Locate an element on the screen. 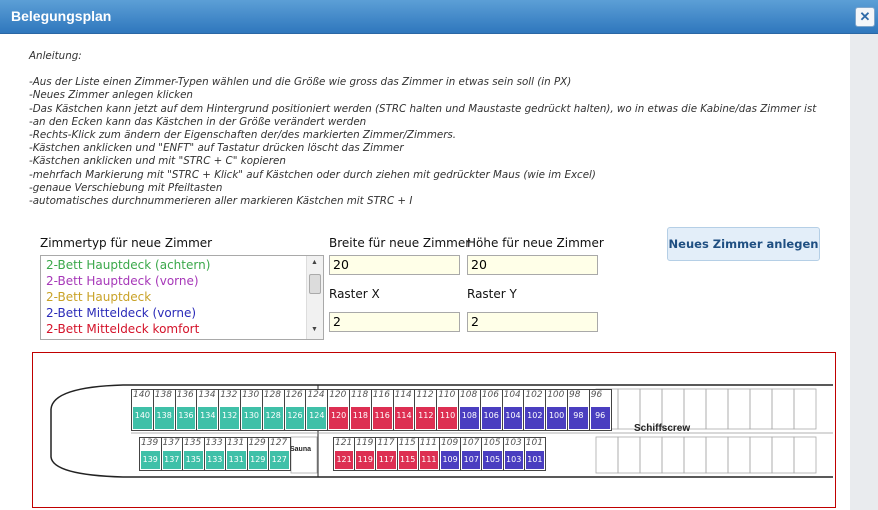 Image resolution: width=878 pixels, height=510 pixels. cabin-110: 110 110 is located at coordinates (447, 410).